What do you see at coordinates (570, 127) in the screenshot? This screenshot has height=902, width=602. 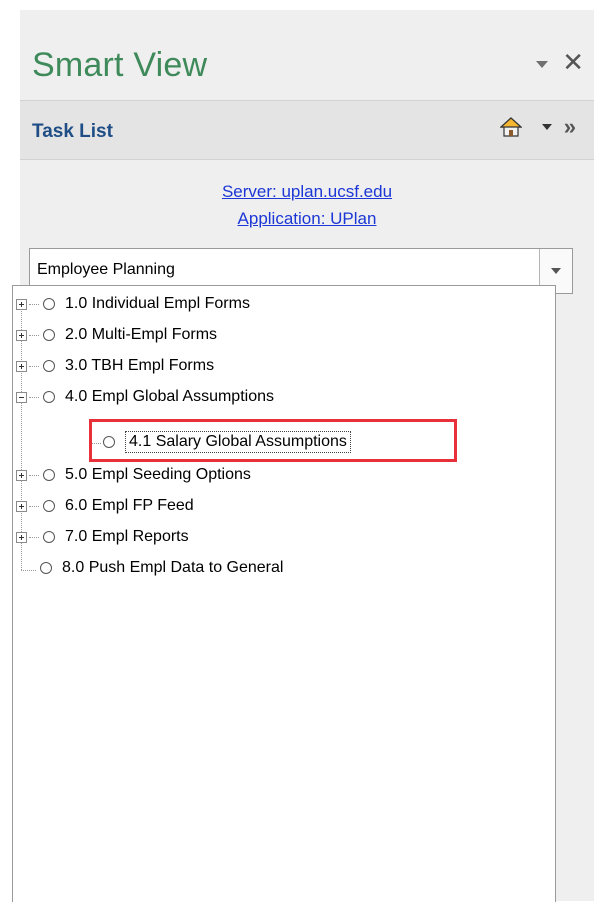 I see `chevron-double-right-icon: »` at bounding box center [570, 127].